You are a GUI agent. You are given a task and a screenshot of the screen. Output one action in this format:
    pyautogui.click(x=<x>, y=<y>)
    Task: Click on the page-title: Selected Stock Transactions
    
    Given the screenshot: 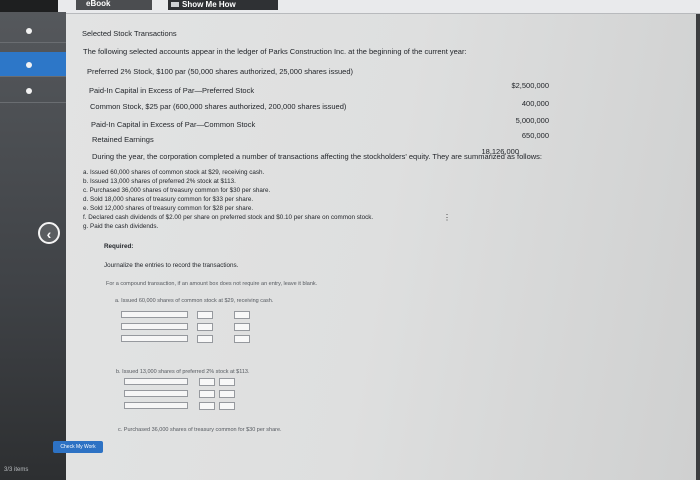 What is the action you would take?
    pyautogui.click(x=129, y=33)
    